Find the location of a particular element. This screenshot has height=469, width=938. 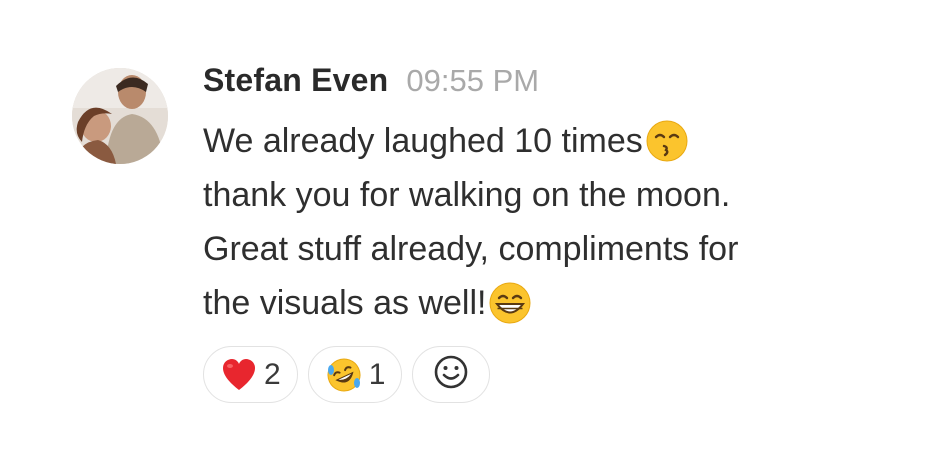

reactions-bar: 2 1 is located at coordinates (347, 374).